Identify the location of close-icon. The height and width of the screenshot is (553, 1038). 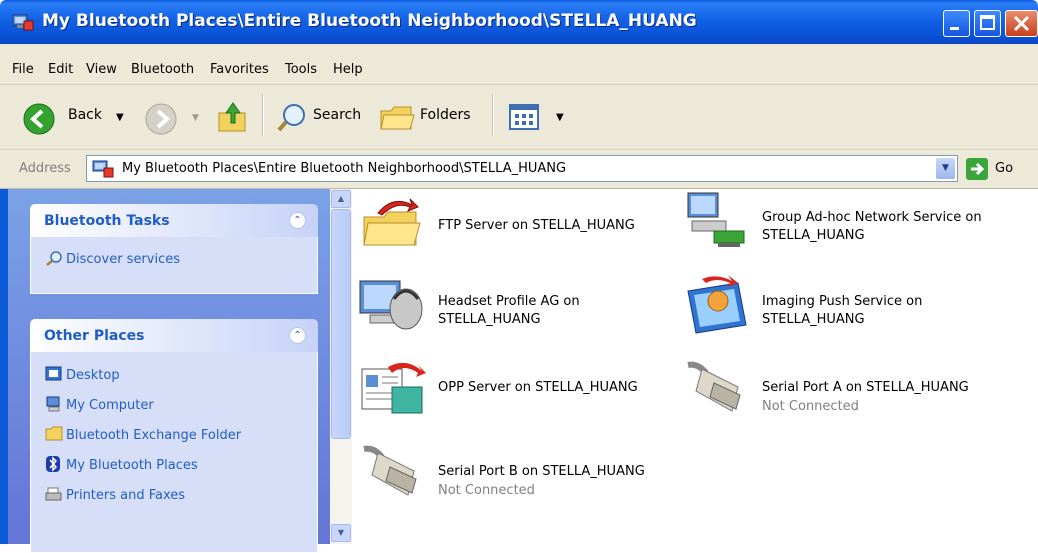
(1021, 23).